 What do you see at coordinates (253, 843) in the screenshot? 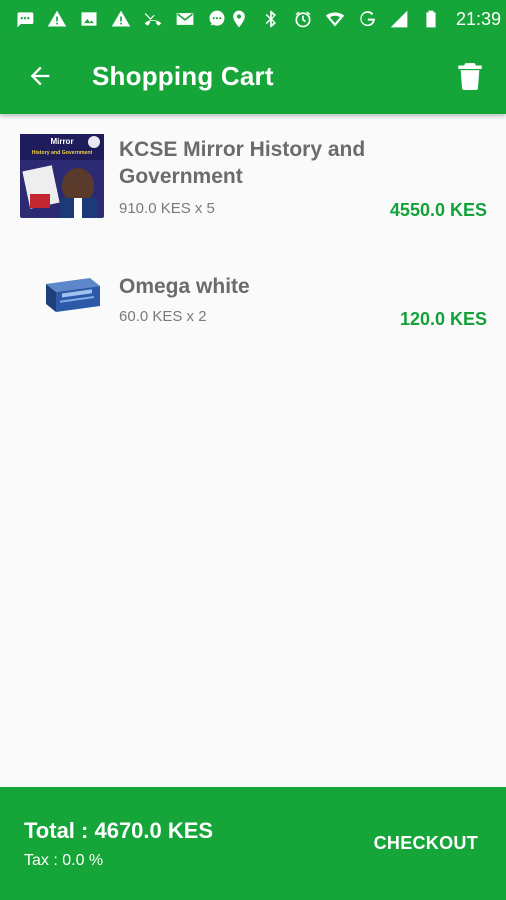
I see `checkout-footer: Total : 4670.0 KES Tax : 0.0 % CHECKOUT` at bounding box center [253, 843].